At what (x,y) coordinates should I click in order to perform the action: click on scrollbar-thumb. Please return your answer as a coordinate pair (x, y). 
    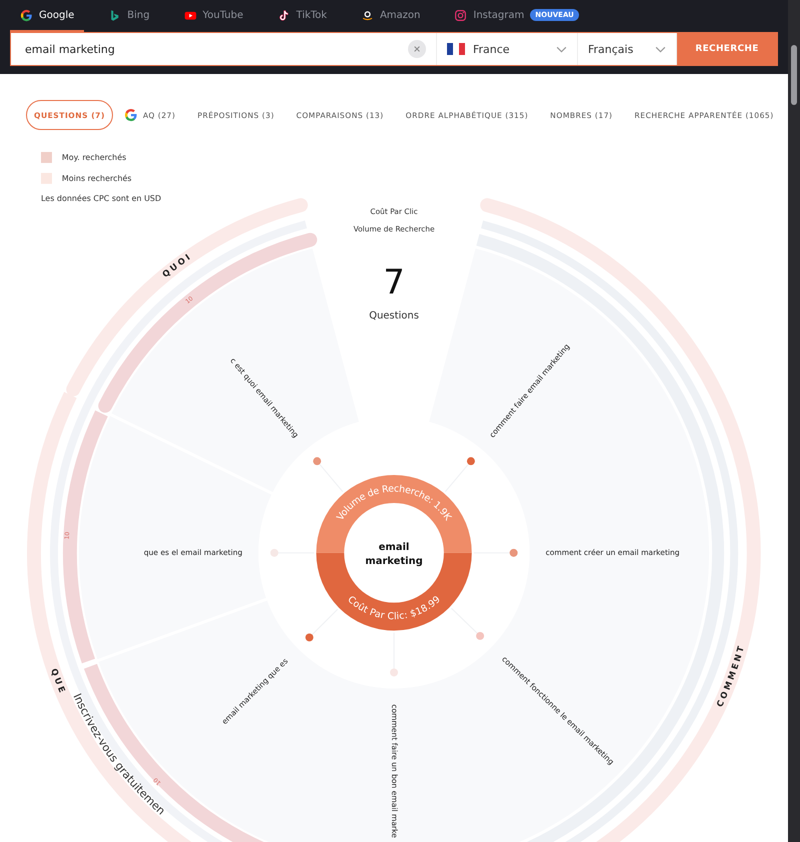
    Looking at the image, I should click on (794, 75).